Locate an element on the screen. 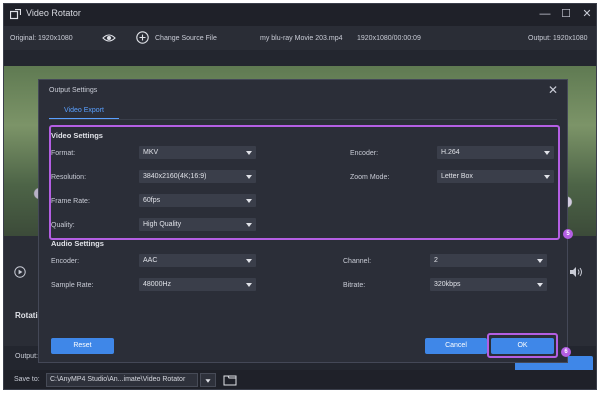  ok-button-highlight is located at coordinates (522, 345).